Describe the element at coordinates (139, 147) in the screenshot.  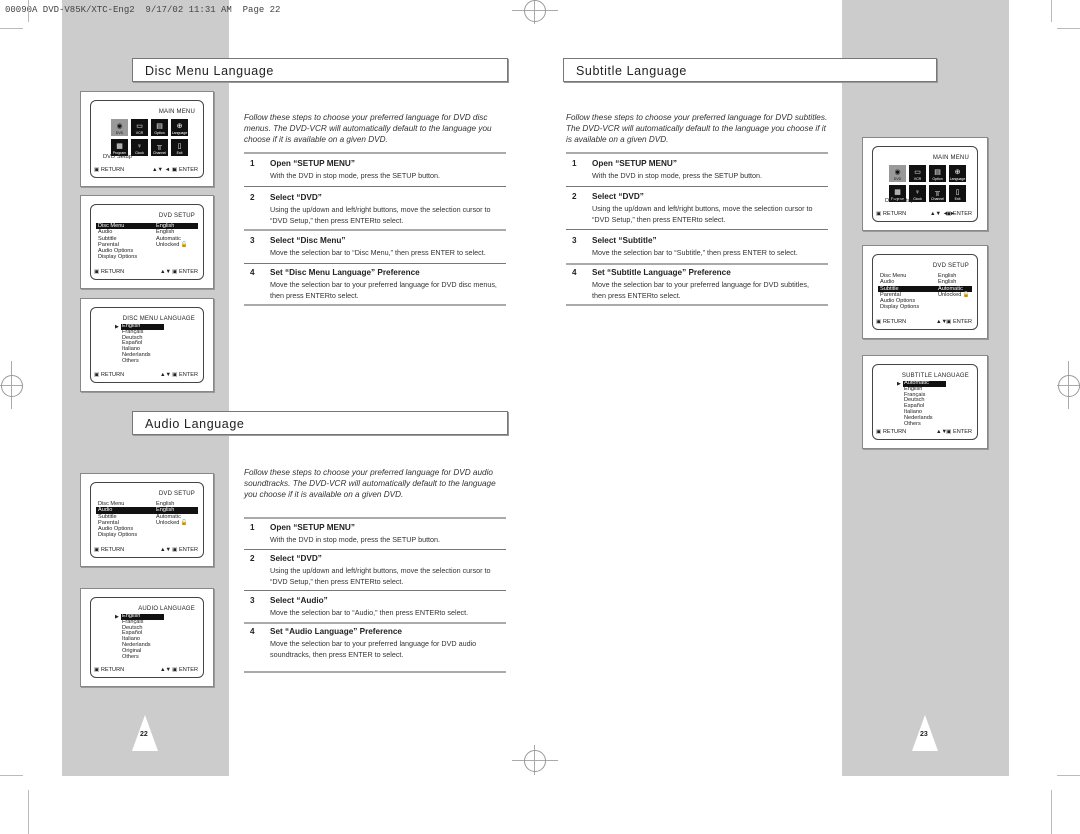
I see `clock-icon: ♀ Clock` at that location.